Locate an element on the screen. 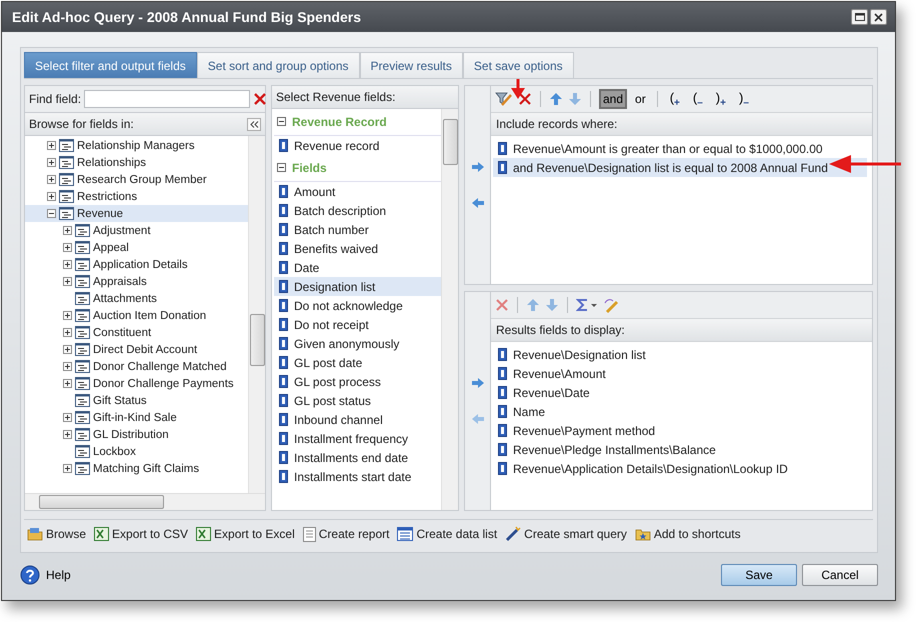 This screenshot has width=920, height=622. cancel-button: Cancel is located at coordinates (840, 575).